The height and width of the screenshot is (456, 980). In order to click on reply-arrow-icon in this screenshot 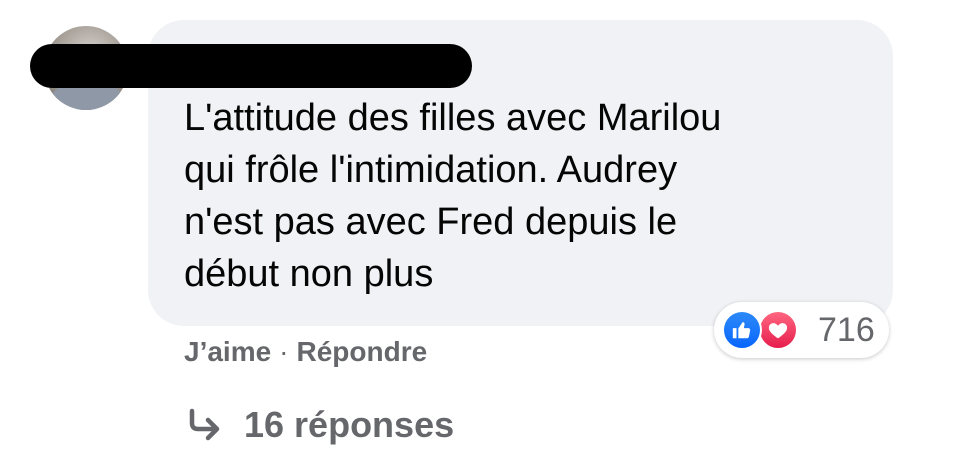, I will do `click(204, 424)`.